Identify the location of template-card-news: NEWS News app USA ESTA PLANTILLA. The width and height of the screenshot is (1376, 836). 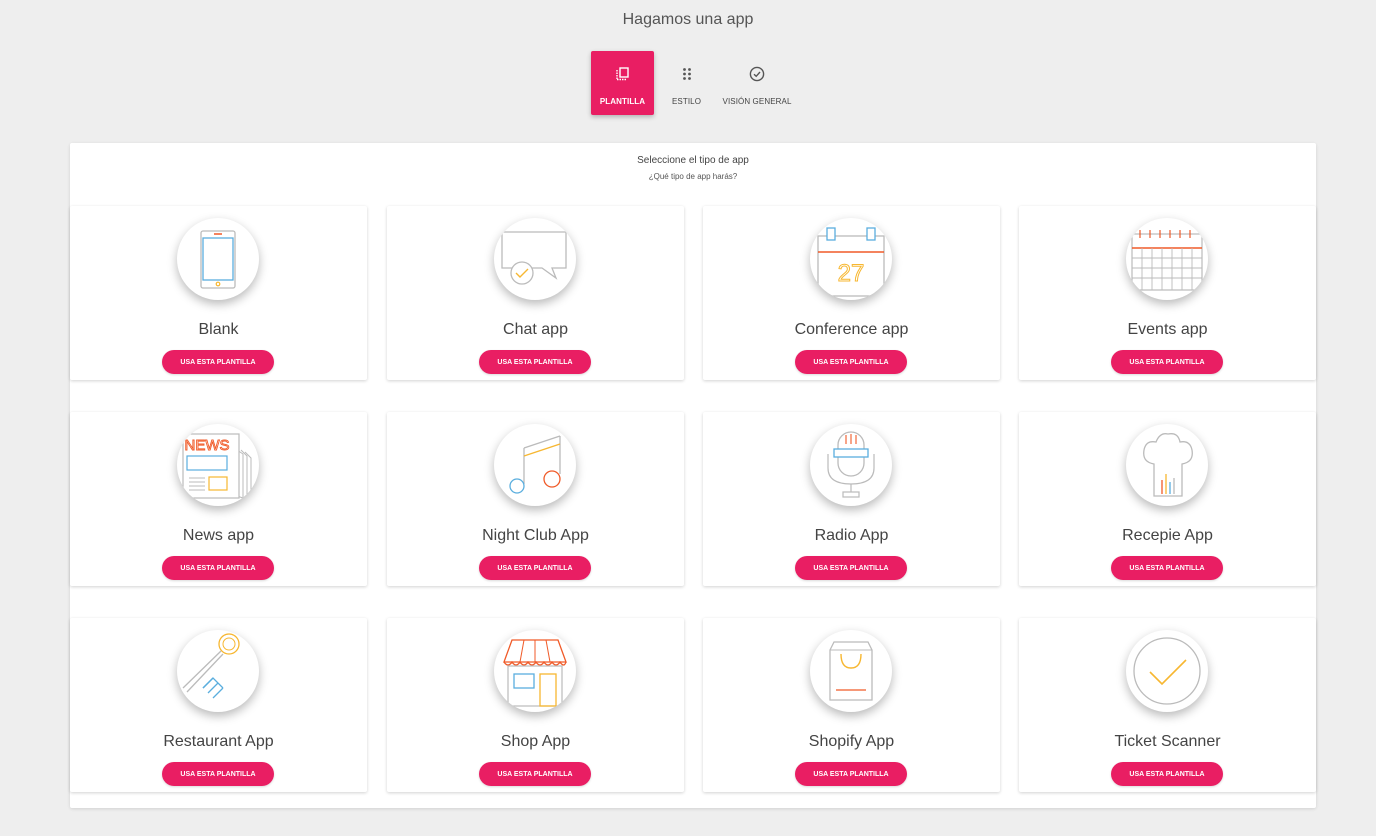
(218, 499).